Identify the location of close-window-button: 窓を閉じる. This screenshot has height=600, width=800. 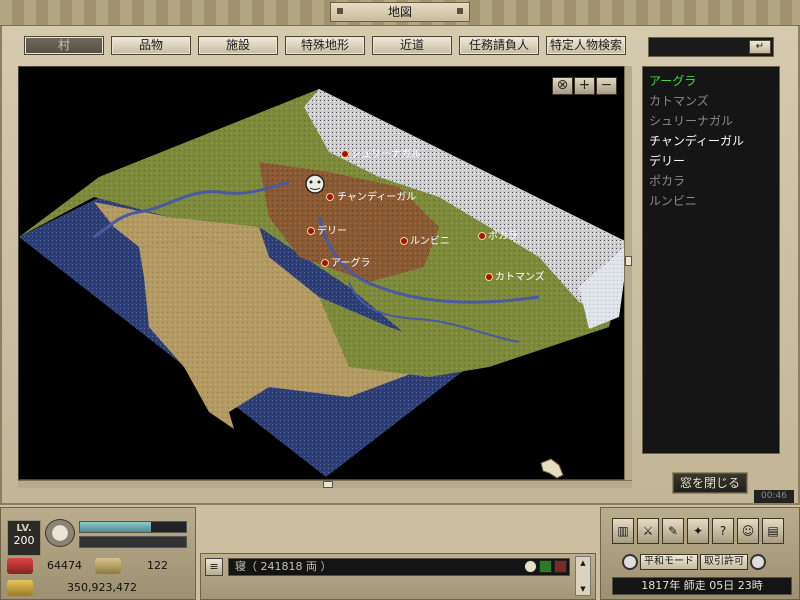
(710, 483).